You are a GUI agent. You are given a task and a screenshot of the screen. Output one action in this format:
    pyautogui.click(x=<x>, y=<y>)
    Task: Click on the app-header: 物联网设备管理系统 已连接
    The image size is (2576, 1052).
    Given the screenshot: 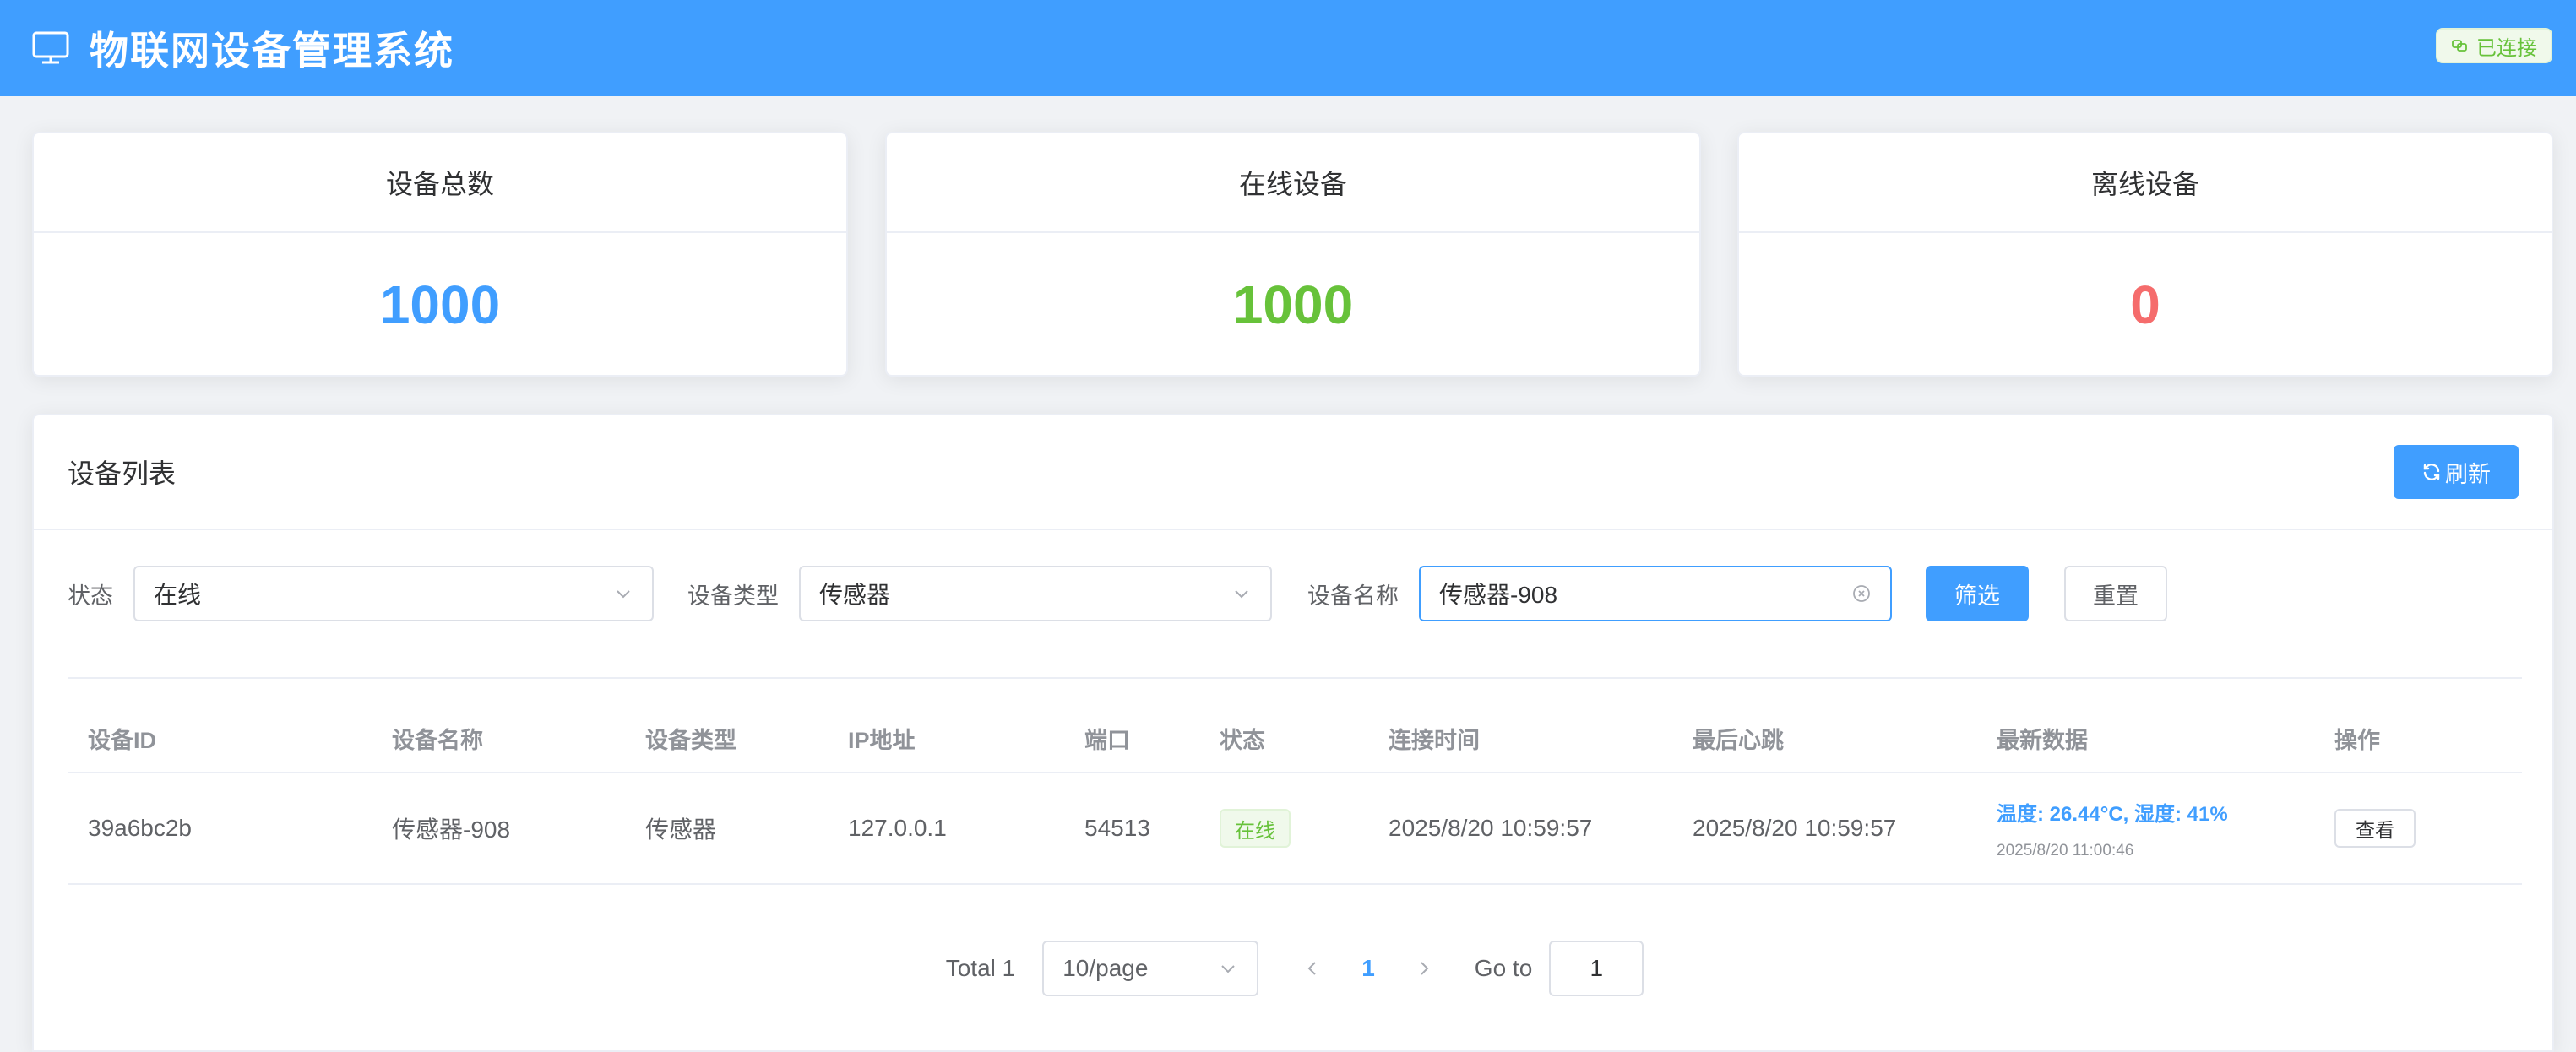 What is the action you would take?
    pyautogui.click(x=1288, y=48)
    